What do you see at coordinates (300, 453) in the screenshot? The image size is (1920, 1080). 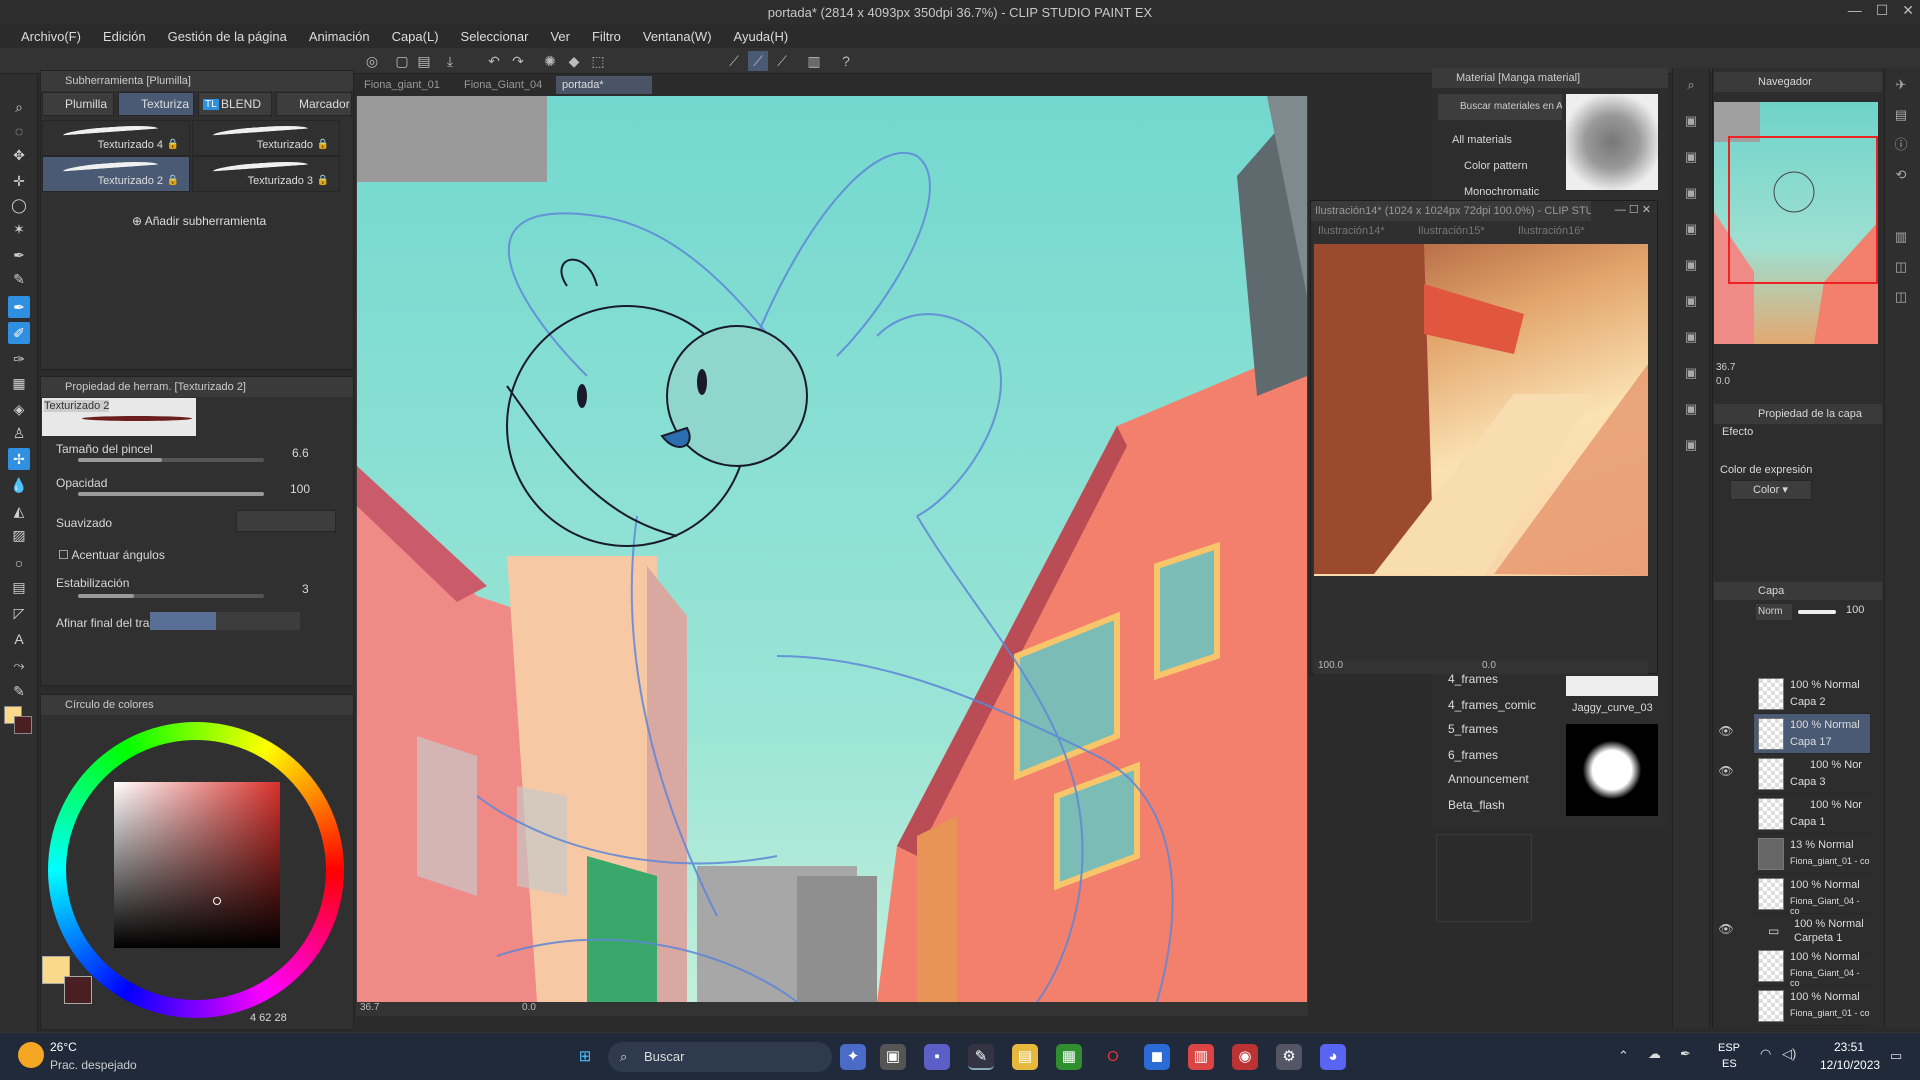 I see `size-value: 6.6` at bounding box center [300, 453].